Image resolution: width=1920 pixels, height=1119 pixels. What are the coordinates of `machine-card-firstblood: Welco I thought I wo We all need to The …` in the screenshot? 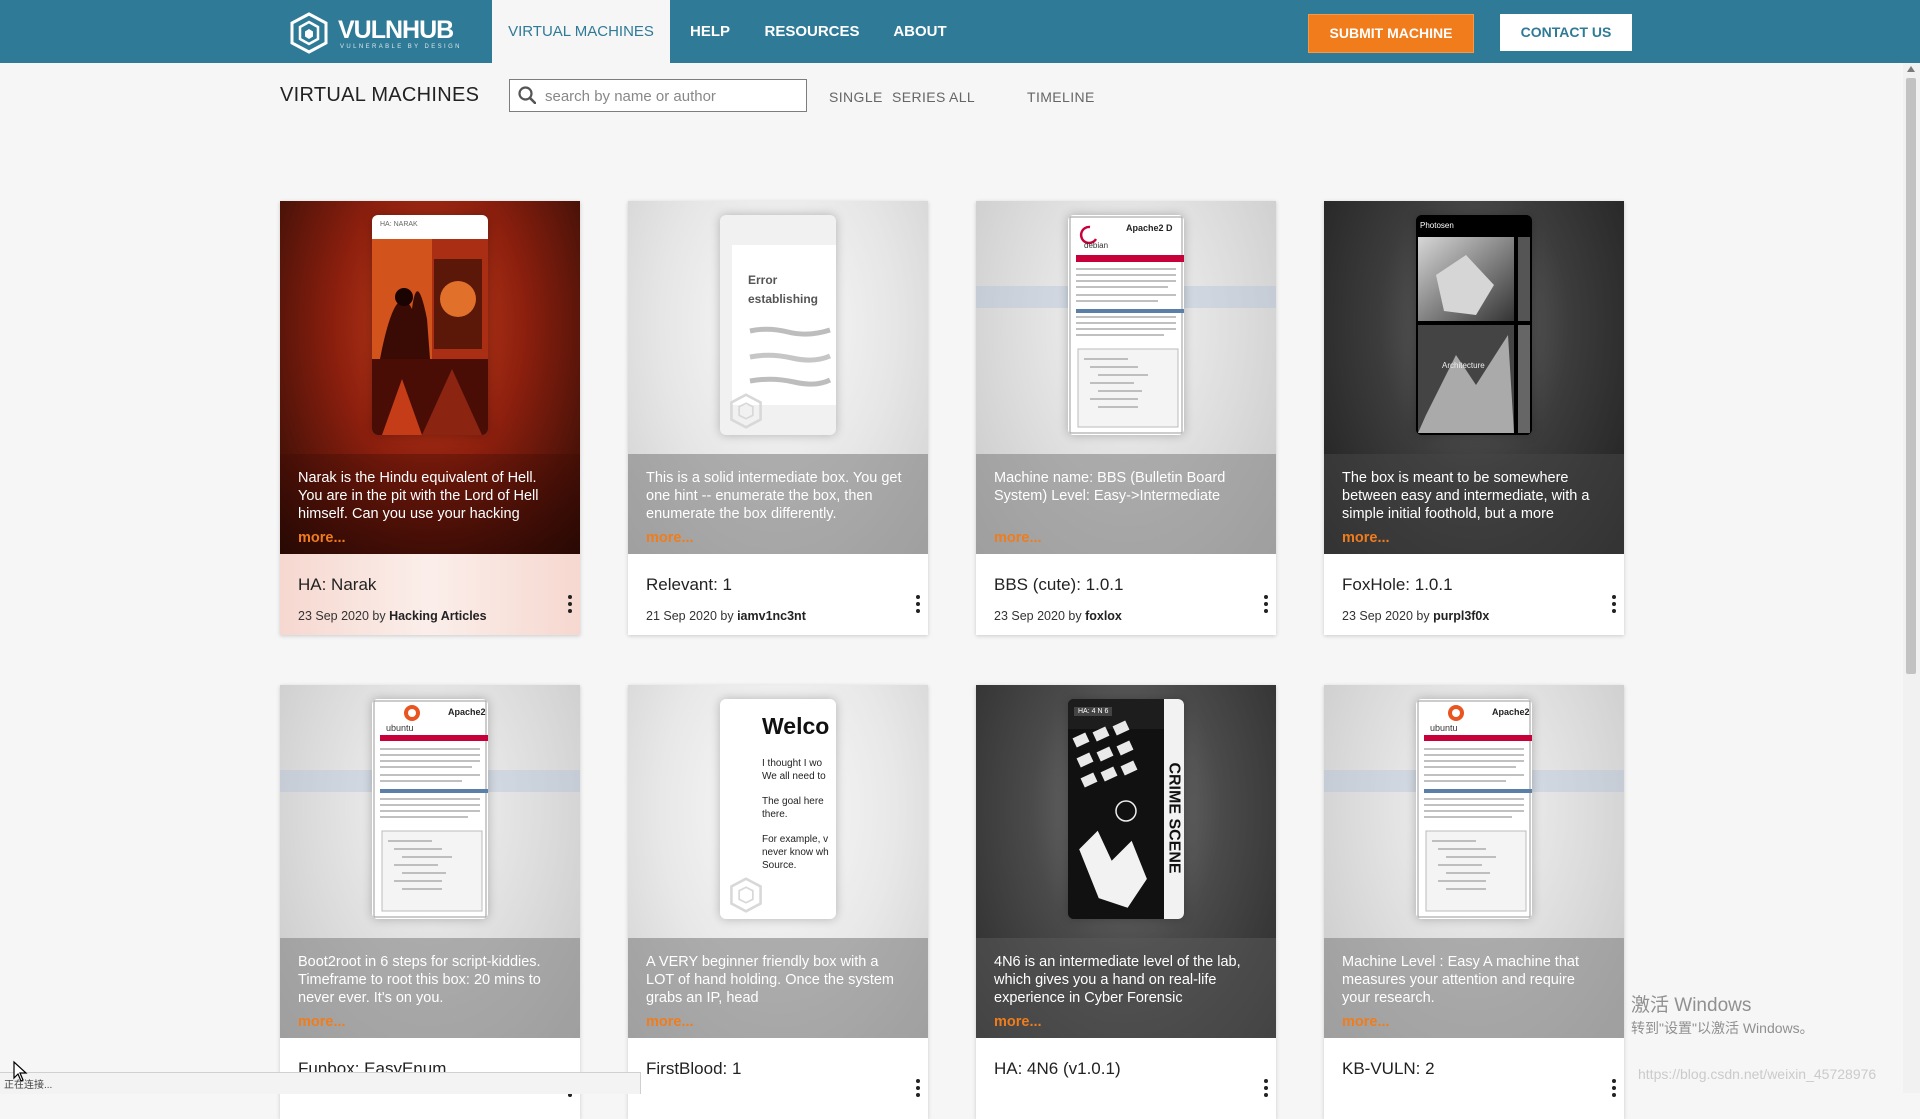 It's located at (778, 902).